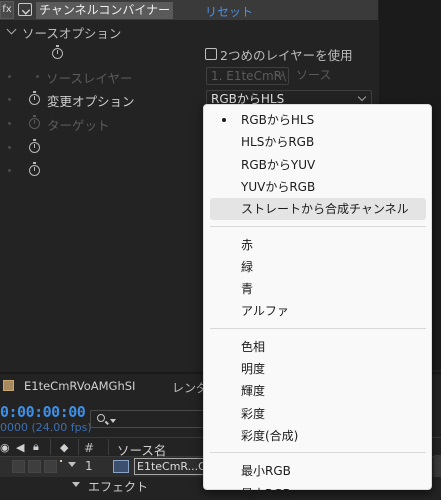  I want to click on reset-link: リセット, so click(229, 11).